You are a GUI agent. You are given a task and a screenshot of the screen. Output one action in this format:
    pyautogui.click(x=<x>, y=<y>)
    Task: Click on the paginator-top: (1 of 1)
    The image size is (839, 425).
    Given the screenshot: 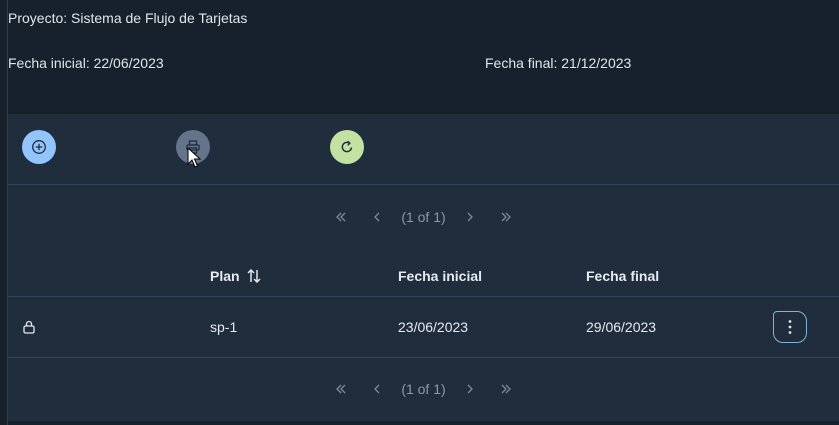 What is the action you would take?
    pyautogui.click(x=423, y=217)
    